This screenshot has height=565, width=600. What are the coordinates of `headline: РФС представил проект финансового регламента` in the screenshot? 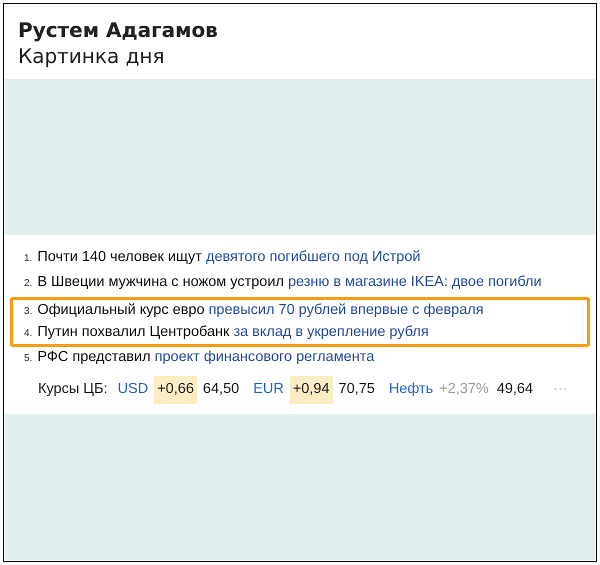 It's located at (205, 357).